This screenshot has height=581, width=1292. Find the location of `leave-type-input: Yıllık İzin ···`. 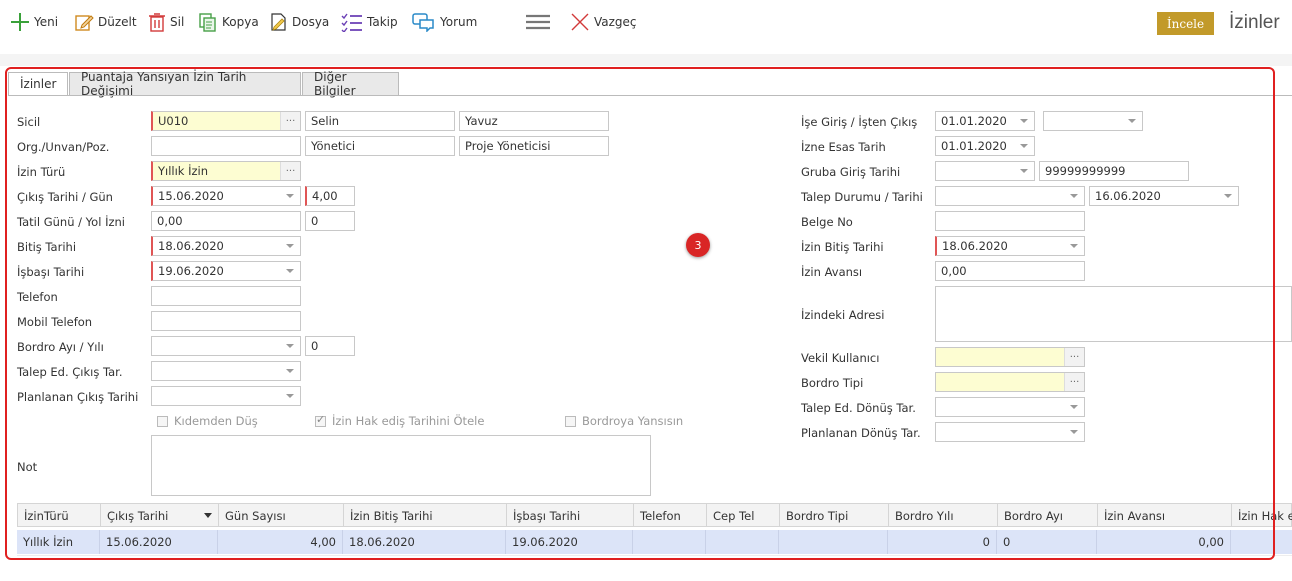

leave-type-input: Yıllık İzin ··· is located at coordinates (226, 171).